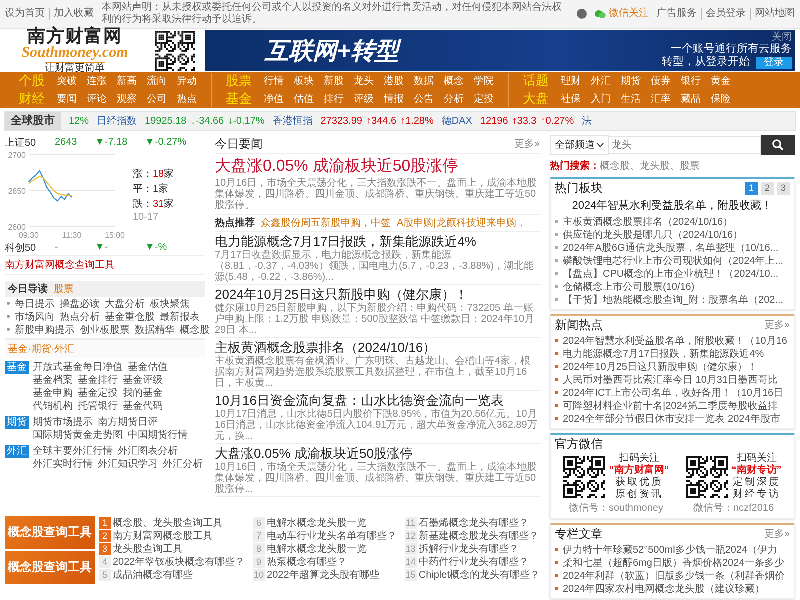 Image resolution: width=800 pixels, height=600 pixels. Describe the element at coordinates (394, 81) in the screenshot. I see `nav-link: 港股` at that location.